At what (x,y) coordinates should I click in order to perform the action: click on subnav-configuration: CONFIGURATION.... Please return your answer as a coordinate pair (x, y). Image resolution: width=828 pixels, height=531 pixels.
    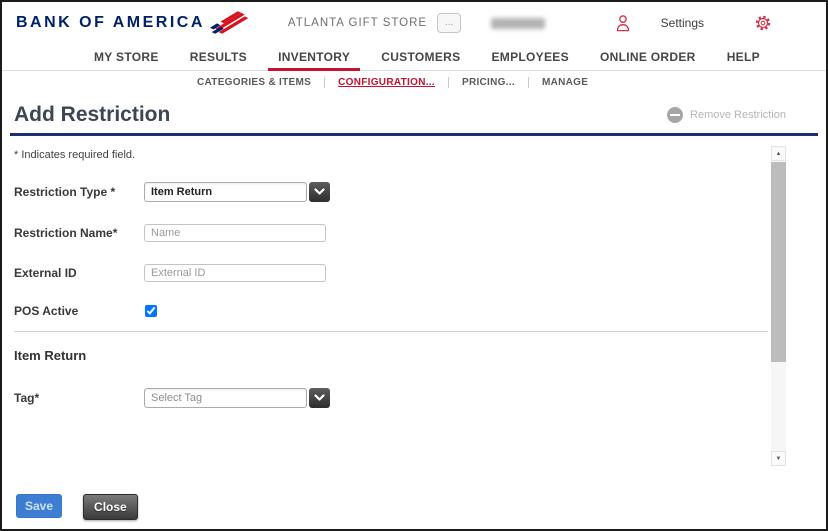
    Looking at the image, I should click on (386, 82).